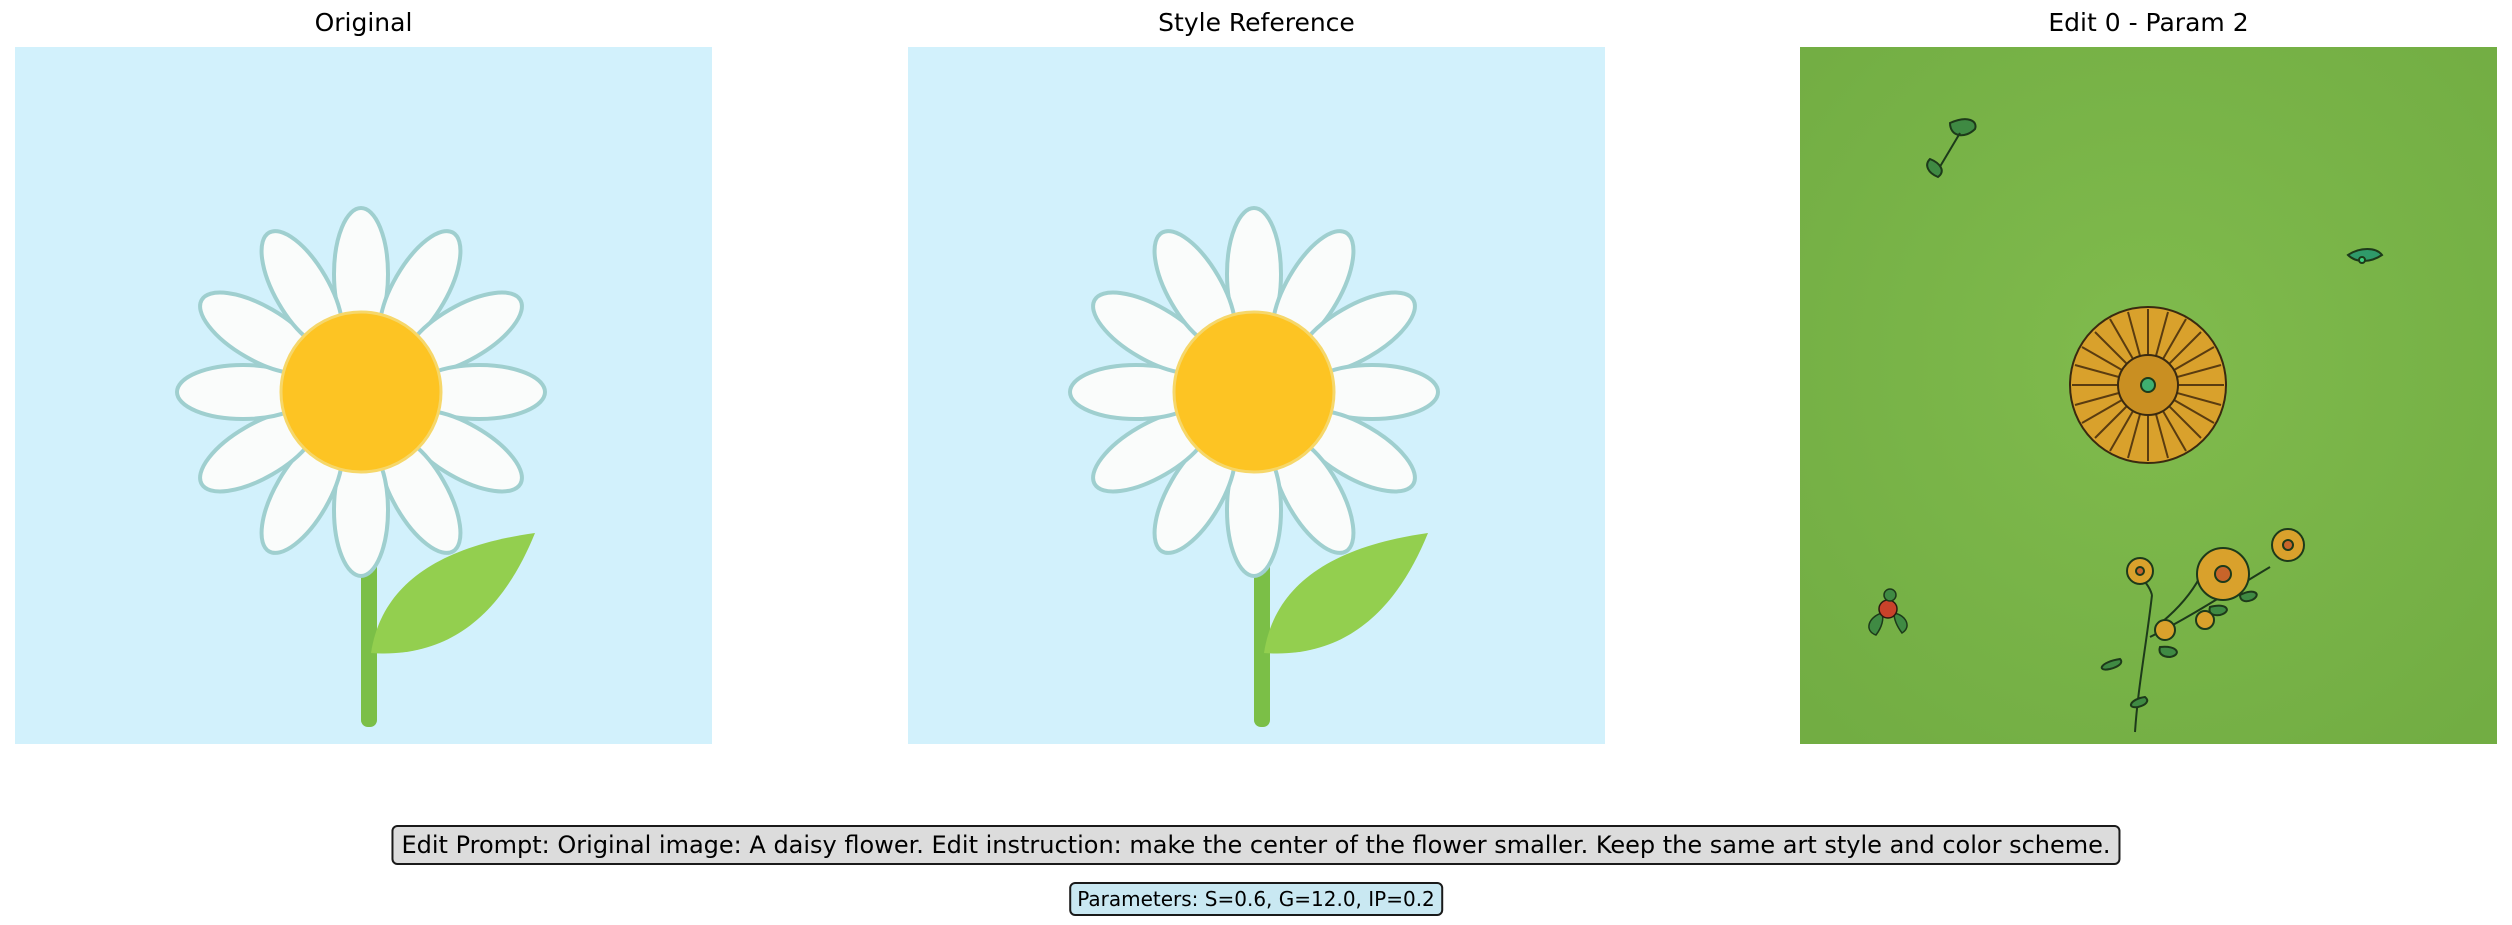 Image resolution: width=2512 pixels, height=925 pixels. What do you see at coordinates (2148, 22) in the screenshot?
I see `panel-title-edit: Edit 0 - Param 2` at bounding box center [2148, 22].